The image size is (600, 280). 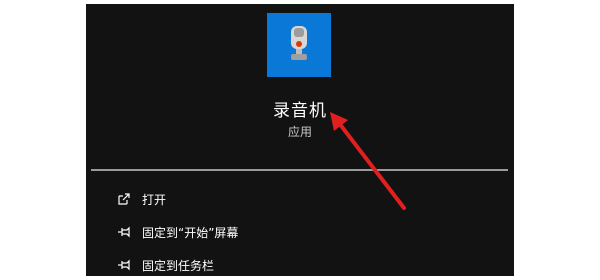 What do you see at coordinates (300, 111) in the screenshot?
I see `app-name: 录音机` at bounding box center [300, 111].